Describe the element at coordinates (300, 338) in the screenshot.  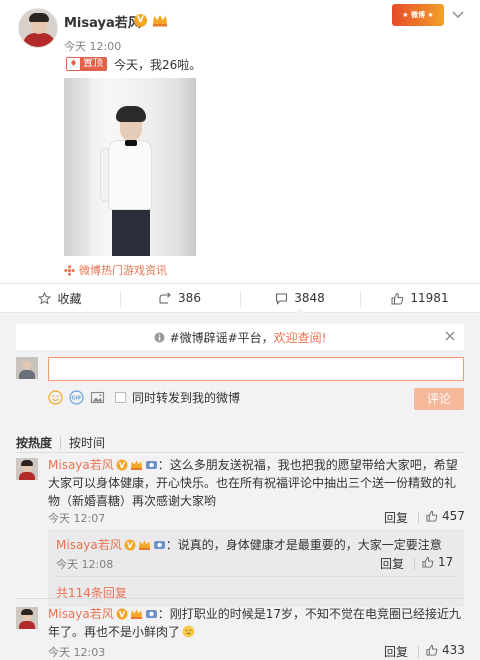
I see `notice-link: 欢迎查阅!` at that location.